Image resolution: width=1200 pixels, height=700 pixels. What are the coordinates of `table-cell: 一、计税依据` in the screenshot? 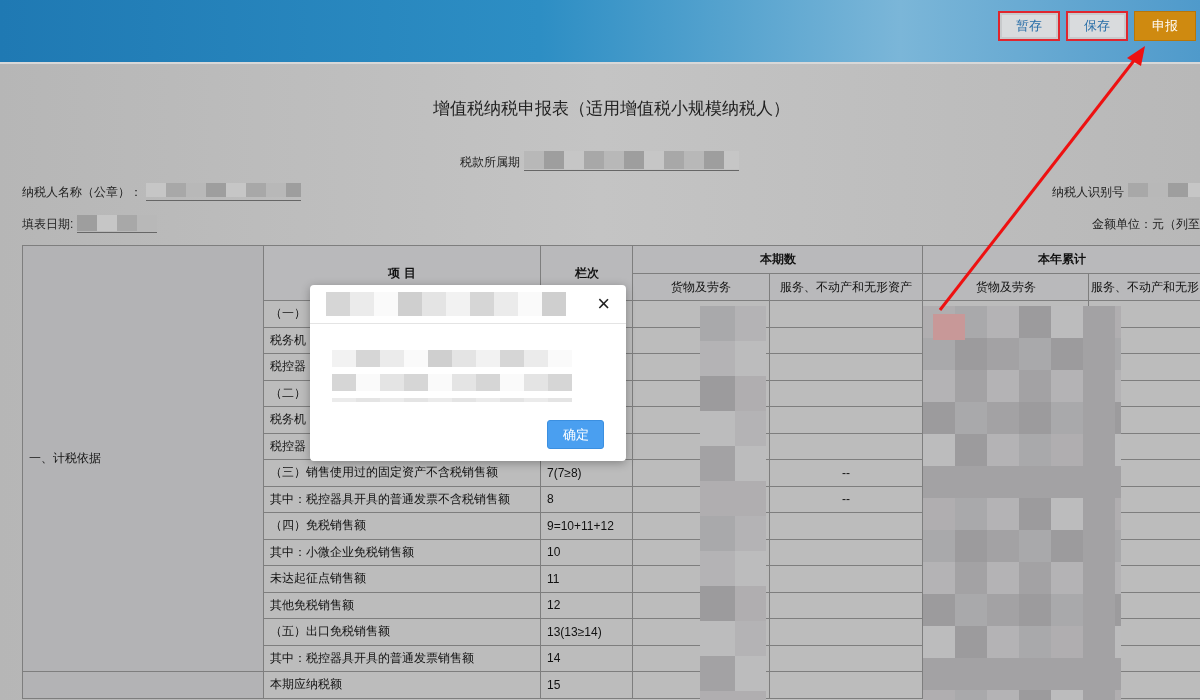 It's located at (143, 458).